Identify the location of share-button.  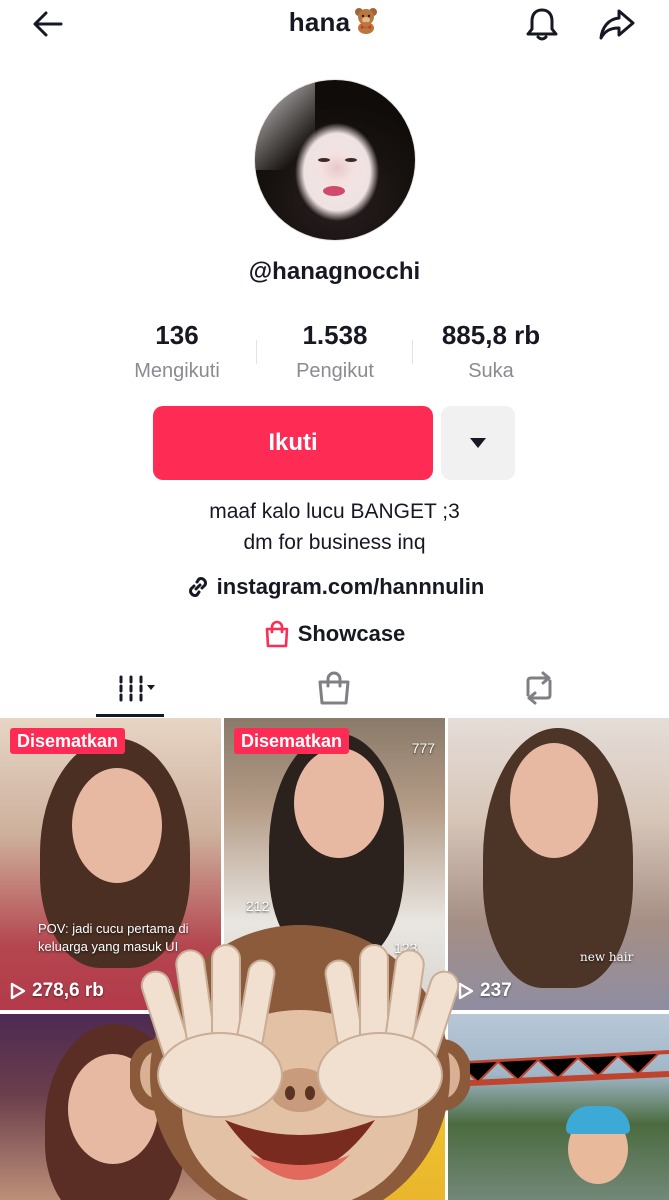
(617, 24).